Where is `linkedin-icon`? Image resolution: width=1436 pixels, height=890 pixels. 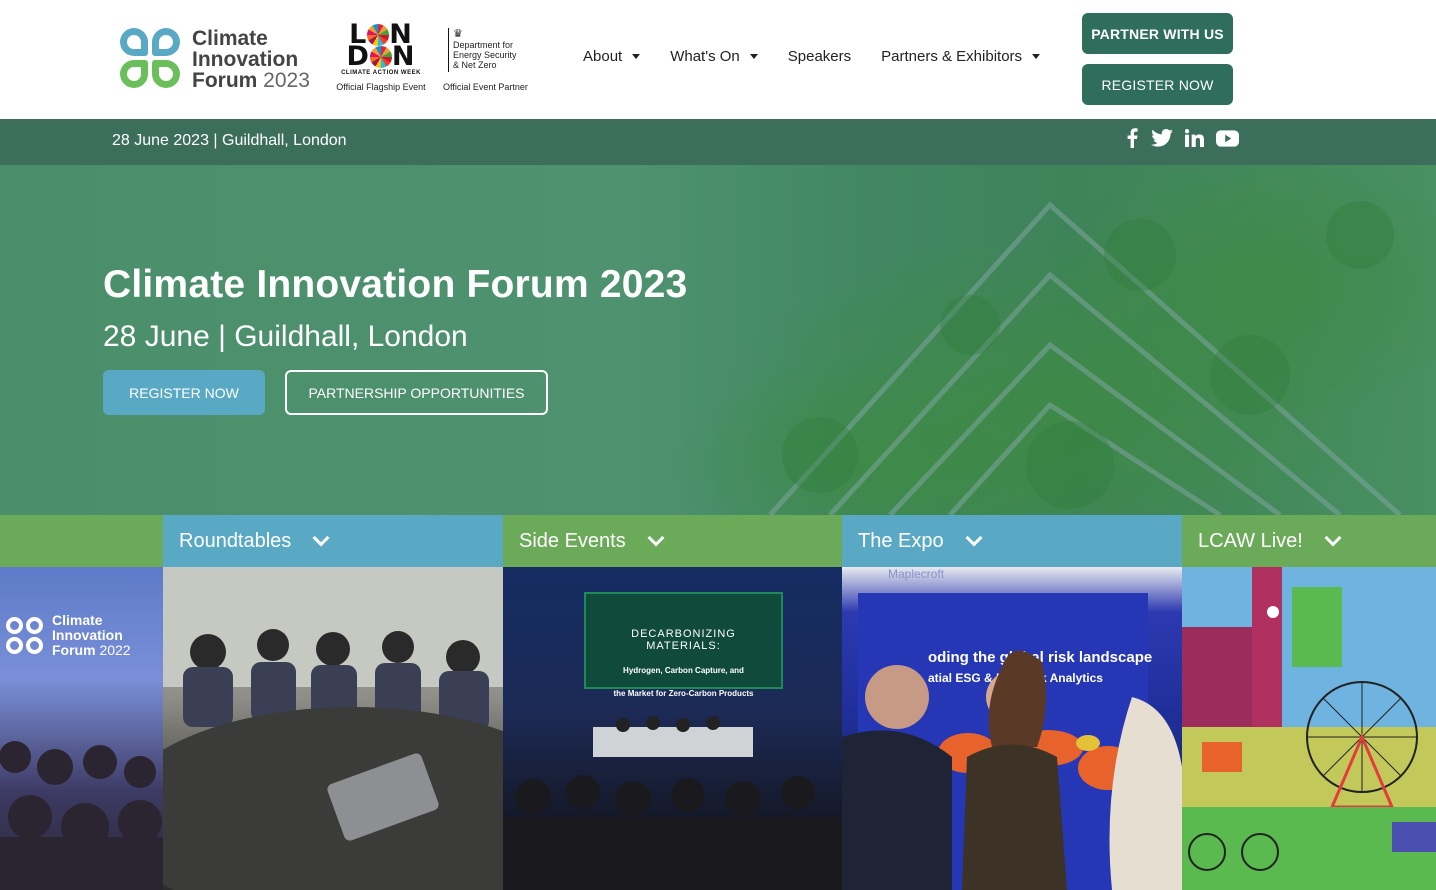
linkedin-icon is located at coordinates (1194, 138).